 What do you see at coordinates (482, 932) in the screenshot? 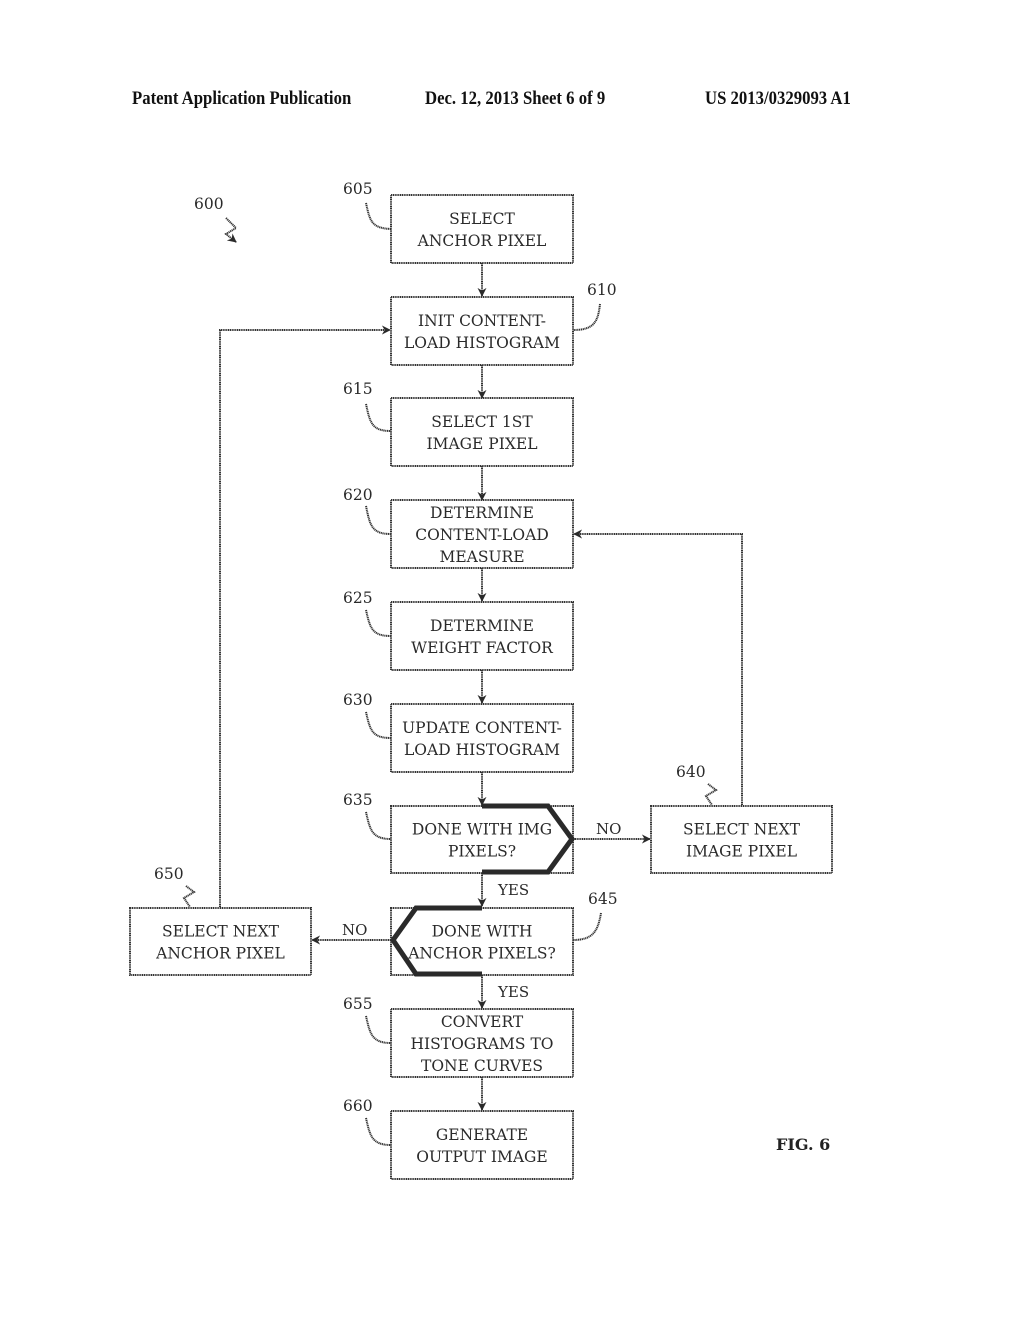
I see `node-label-645-line-1: DONE WITH` at bounding box center [482, 932].